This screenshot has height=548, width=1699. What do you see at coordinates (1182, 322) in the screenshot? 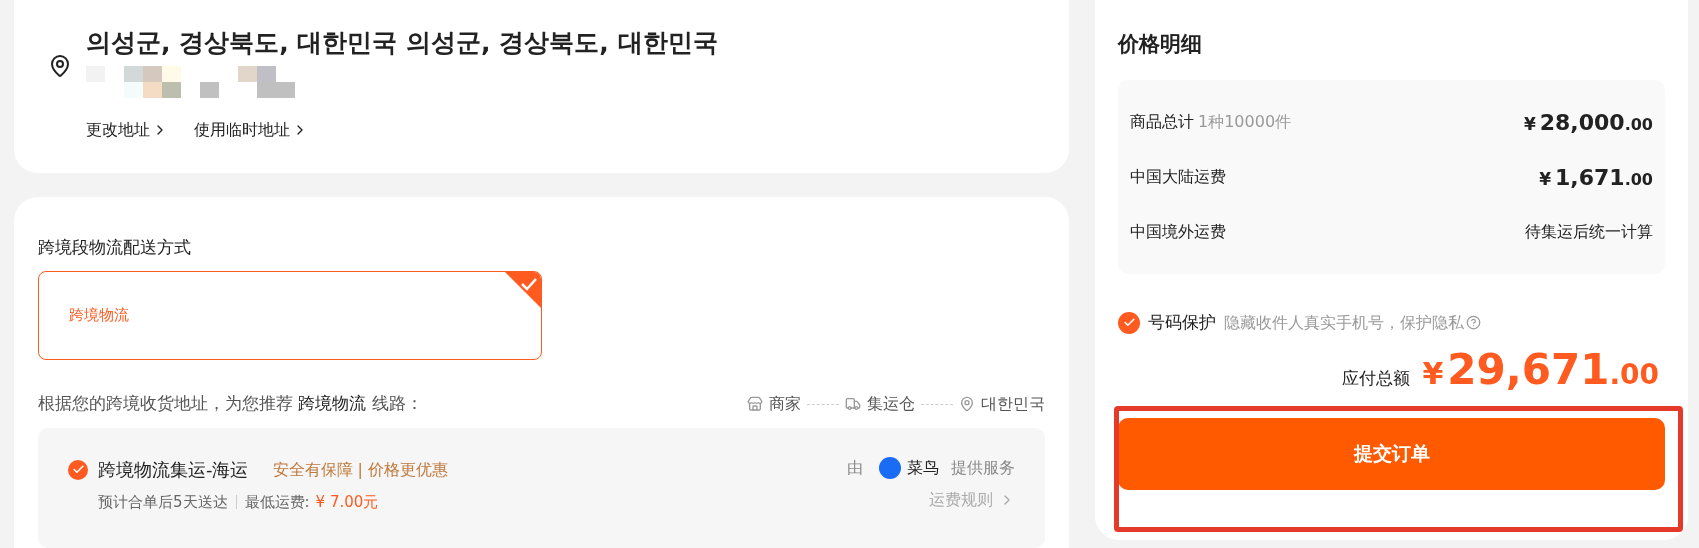
I see `protect-label: 号码保护` at bounding box center [1182, 322].